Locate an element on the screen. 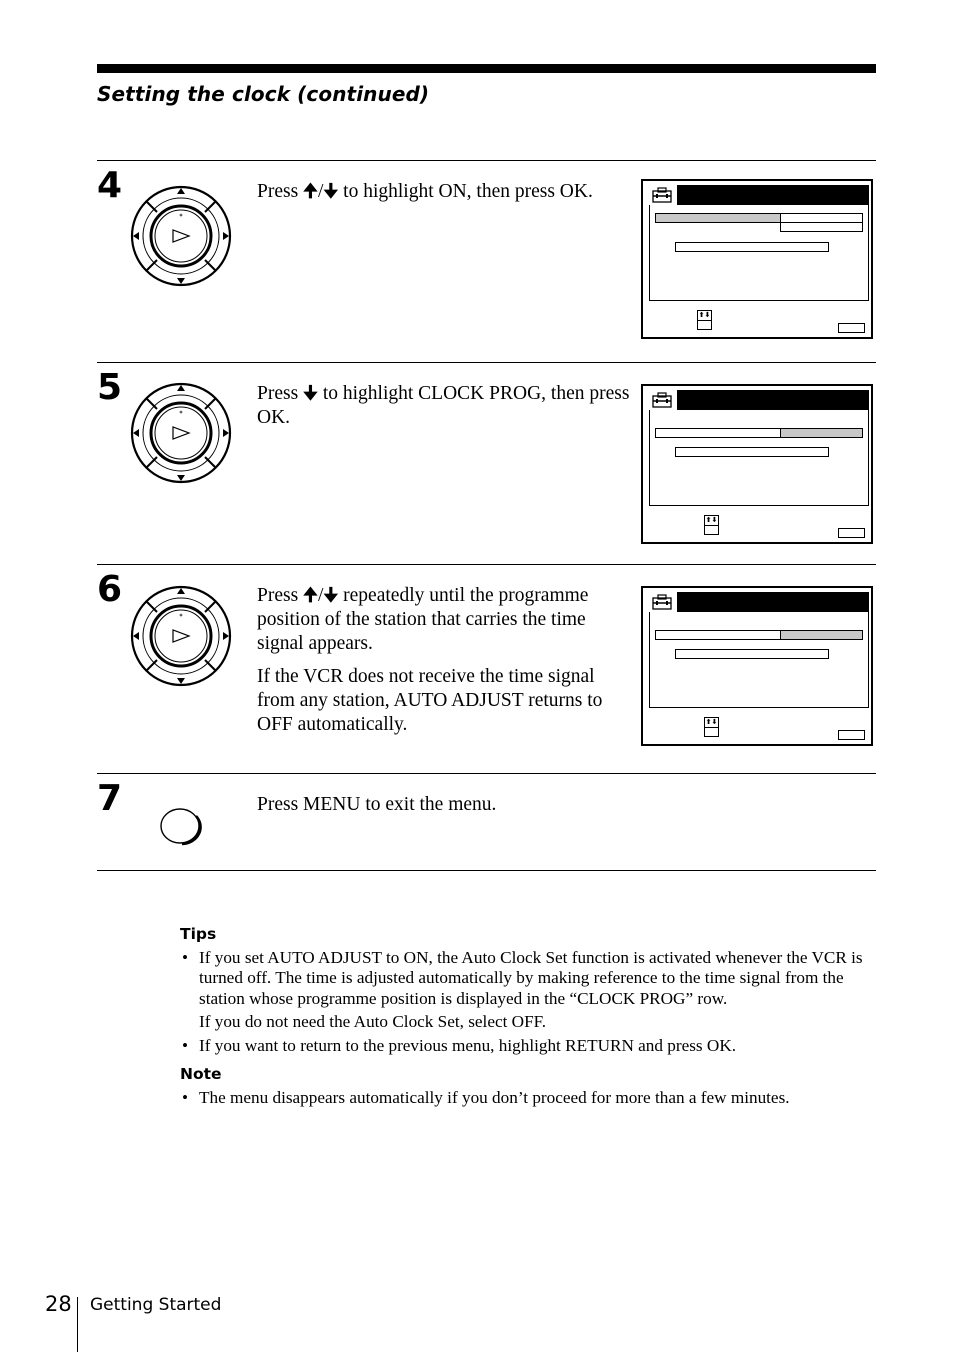  menu-button-icon is located at coordinates (181, 827).